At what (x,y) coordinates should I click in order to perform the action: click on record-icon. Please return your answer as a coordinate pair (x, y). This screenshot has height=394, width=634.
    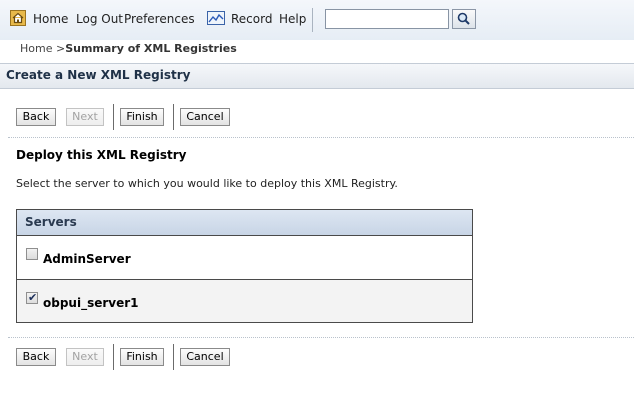
    Looking at the image, I should click on (216, 18).